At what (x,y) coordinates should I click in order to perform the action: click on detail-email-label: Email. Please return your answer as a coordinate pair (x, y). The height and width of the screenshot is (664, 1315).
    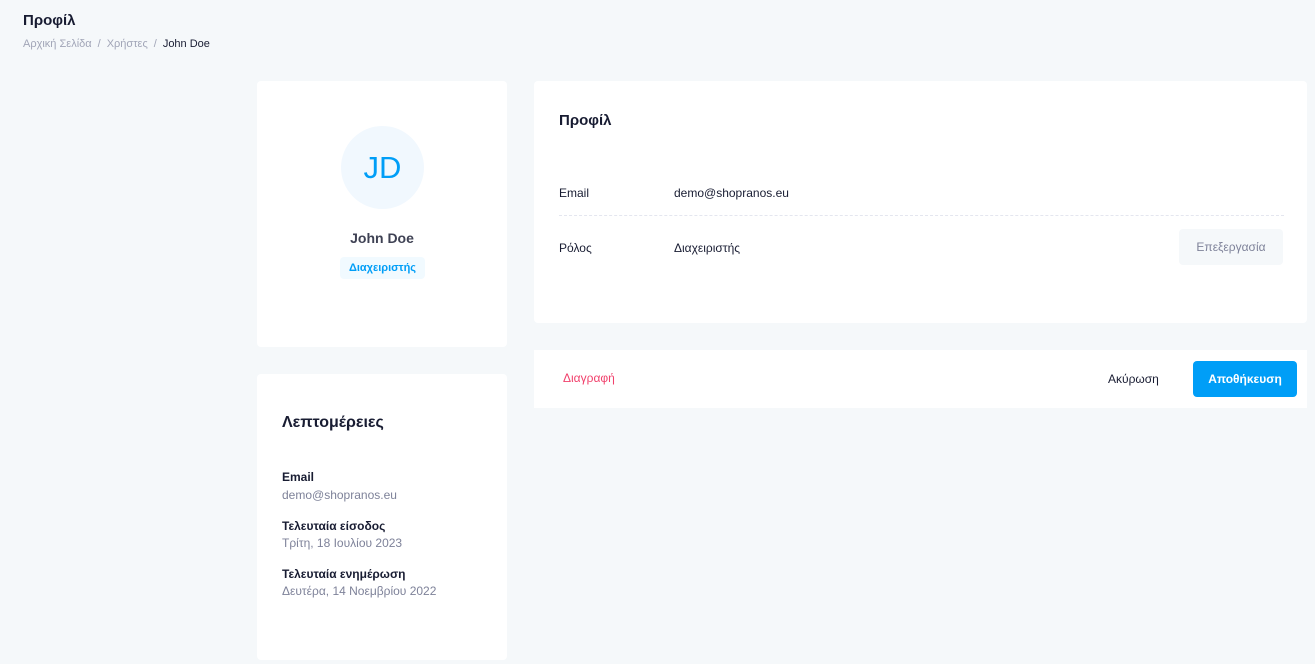
    Looking at the image, I should click on (298, 477).